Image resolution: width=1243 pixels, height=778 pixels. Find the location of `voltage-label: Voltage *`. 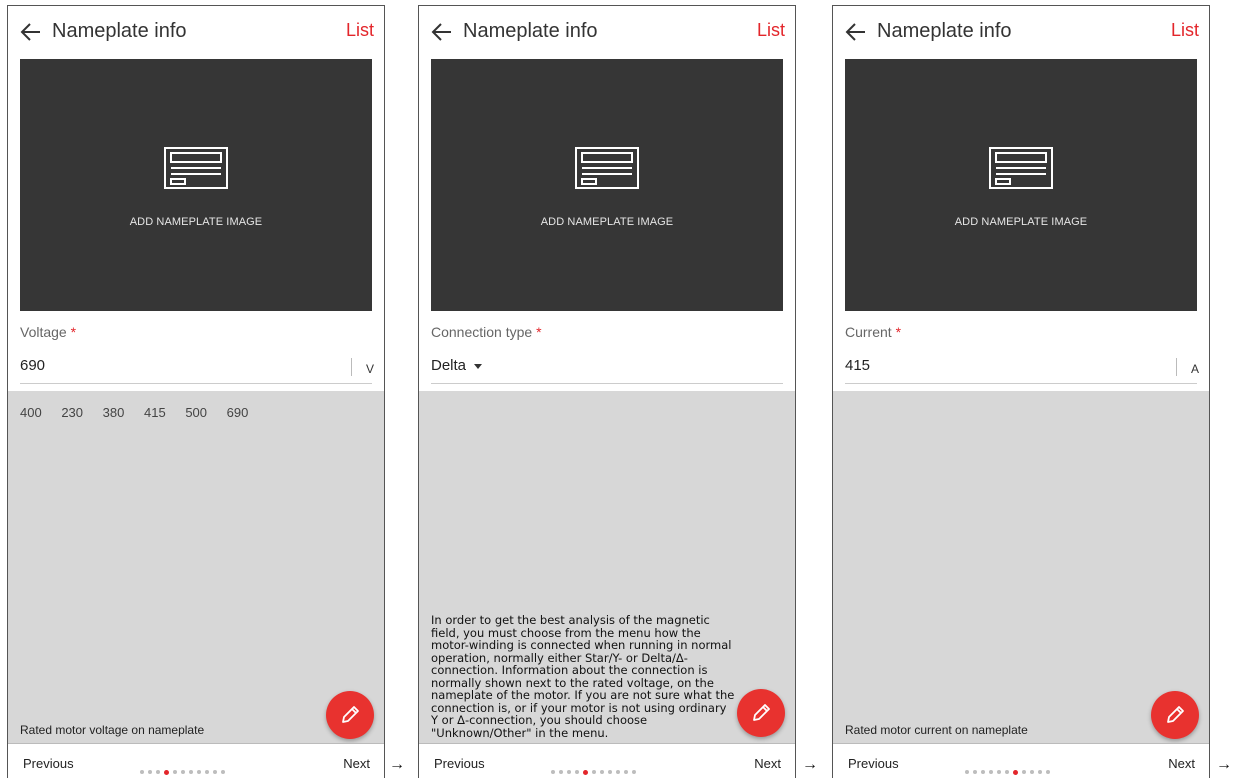

voltage-label: Voltage * is located at coordinates (48, 332).